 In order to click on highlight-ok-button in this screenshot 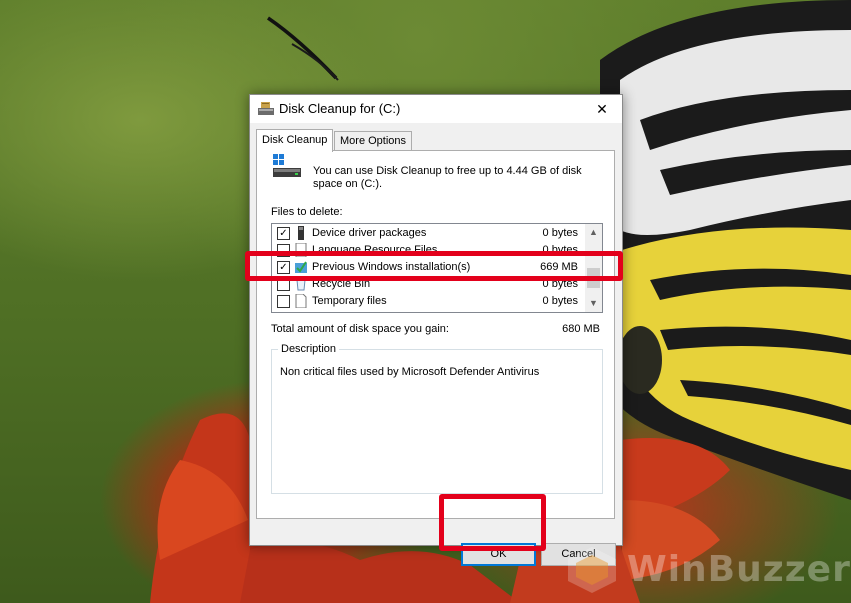, I will do `click(492, 522)`.